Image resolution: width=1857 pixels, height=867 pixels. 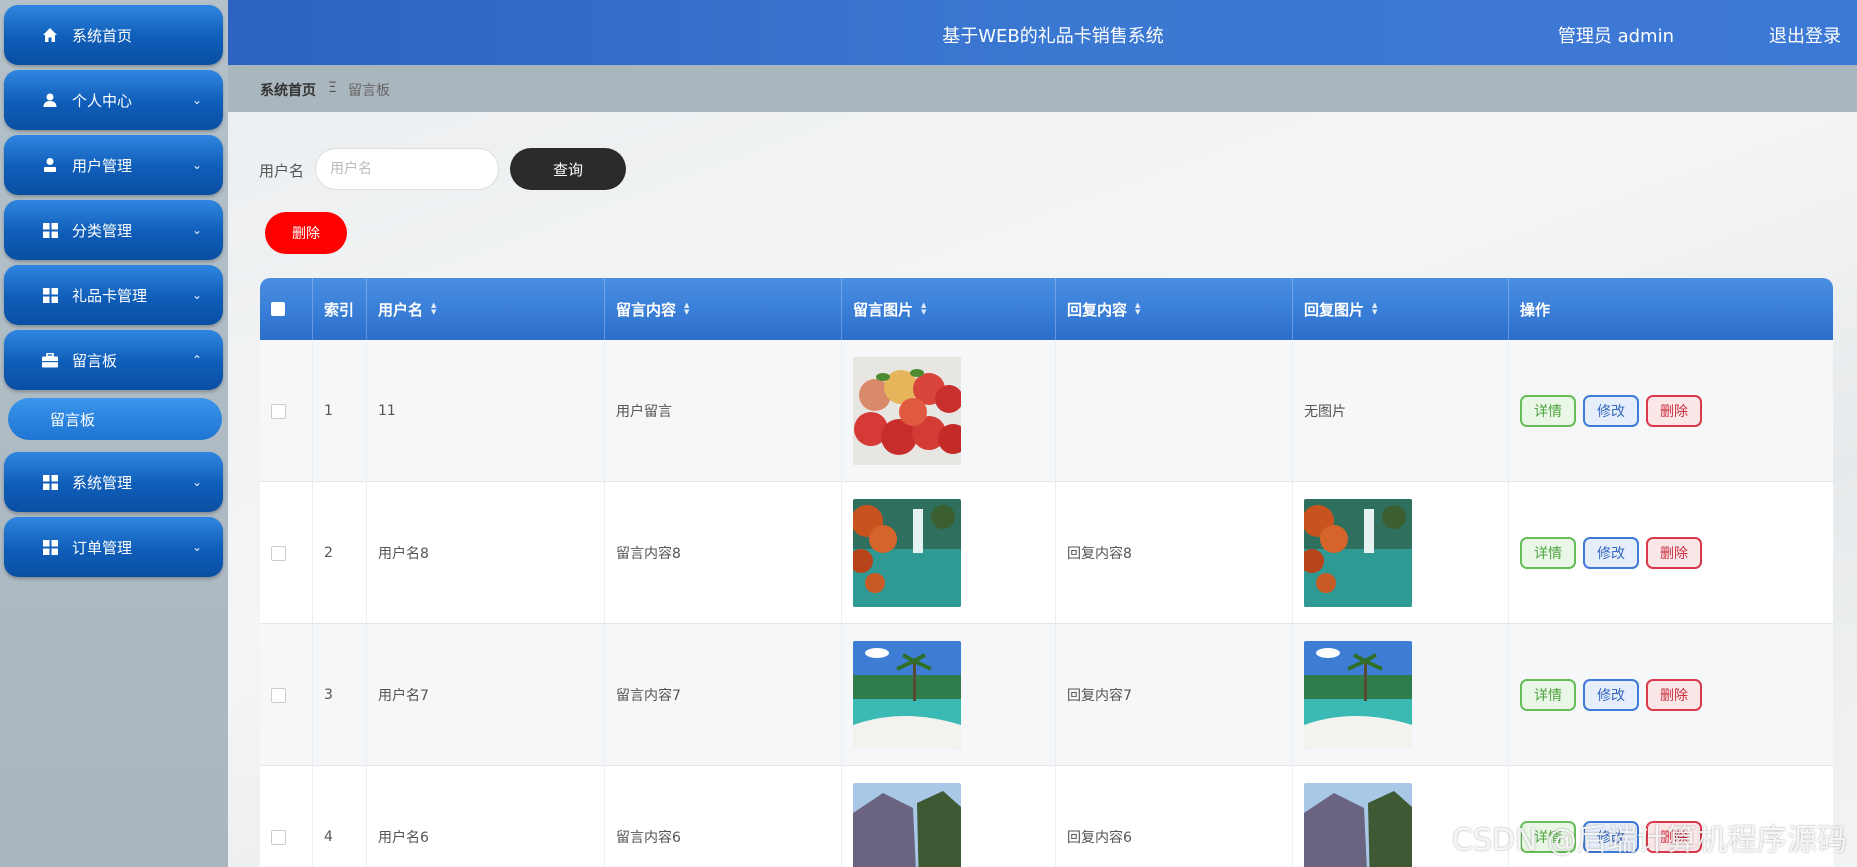 What do you see at coordinates (1042, 88) in the screenshot?
I see `breadcrumb: 系统首页 Ξ 留言板` at bounding box center [1042, 88].